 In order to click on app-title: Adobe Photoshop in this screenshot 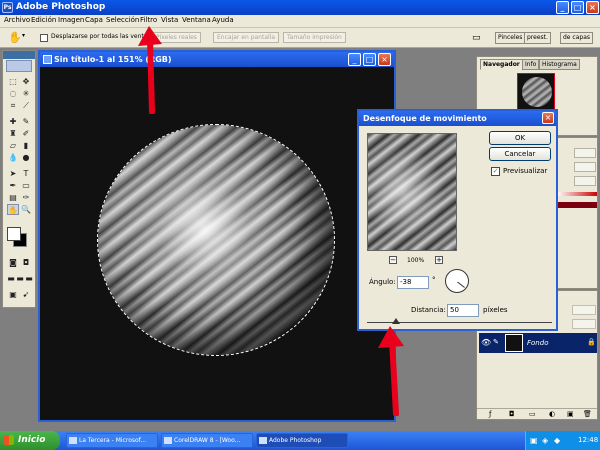, I will do `click(61, 7)`.